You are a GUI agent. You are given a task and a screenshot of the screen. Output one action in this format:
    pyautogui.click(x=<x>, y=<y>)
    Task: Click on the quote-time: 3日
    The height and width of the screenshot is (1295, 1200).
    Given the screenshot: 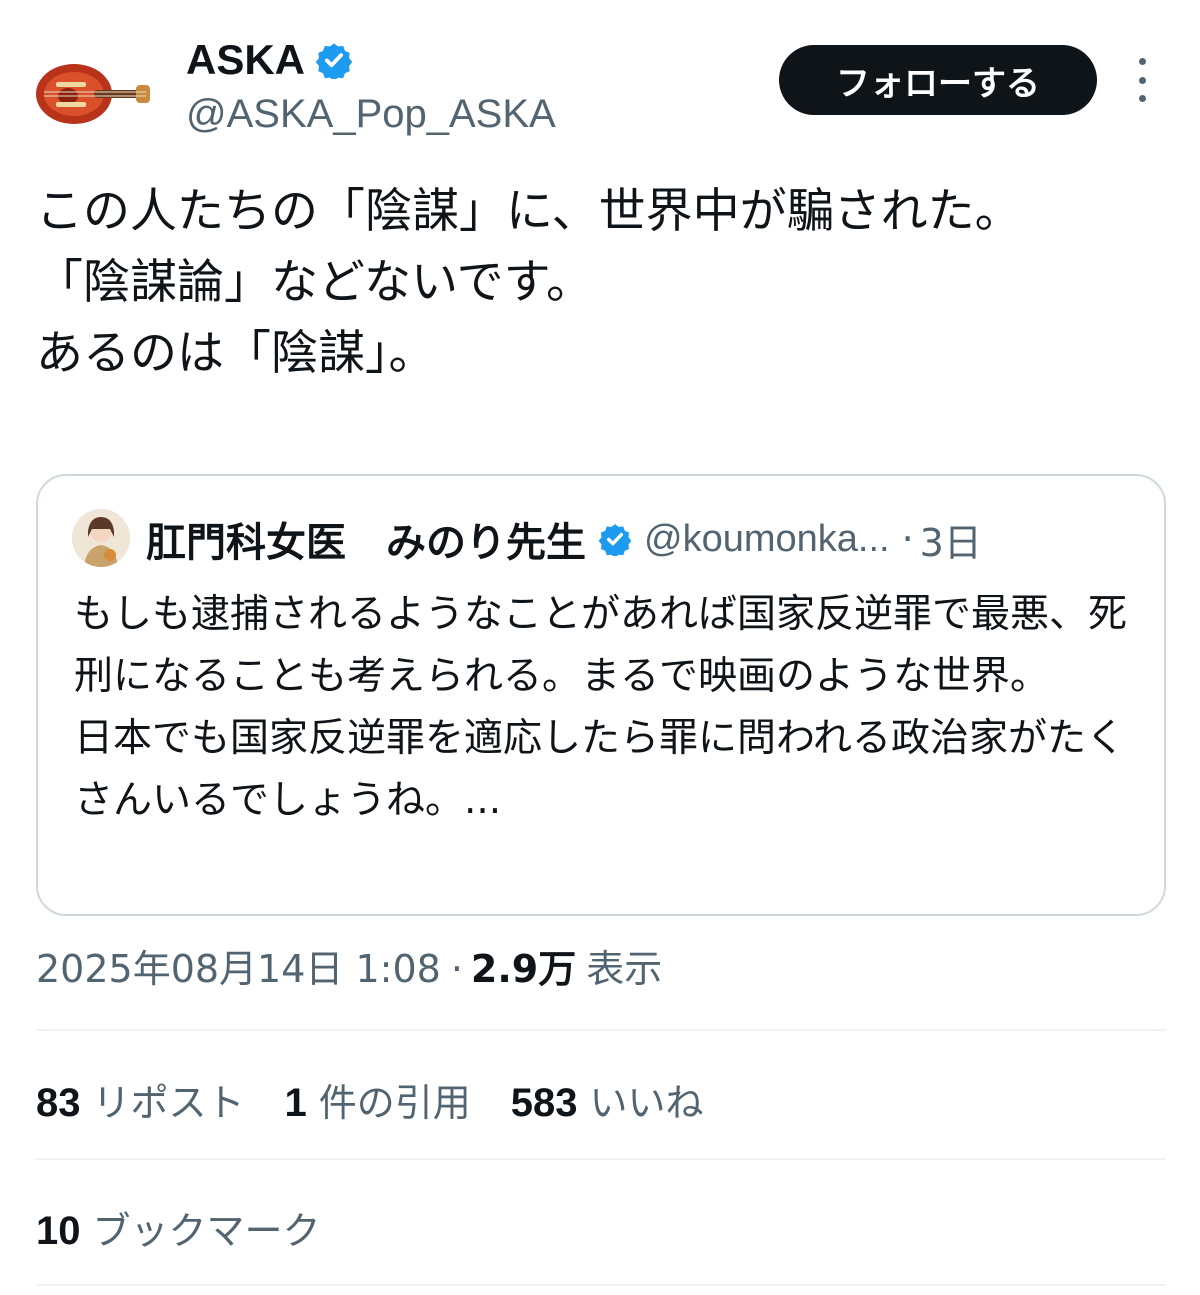 What is the action you would take?
    pyautogui.click(x=951, y=539)
    